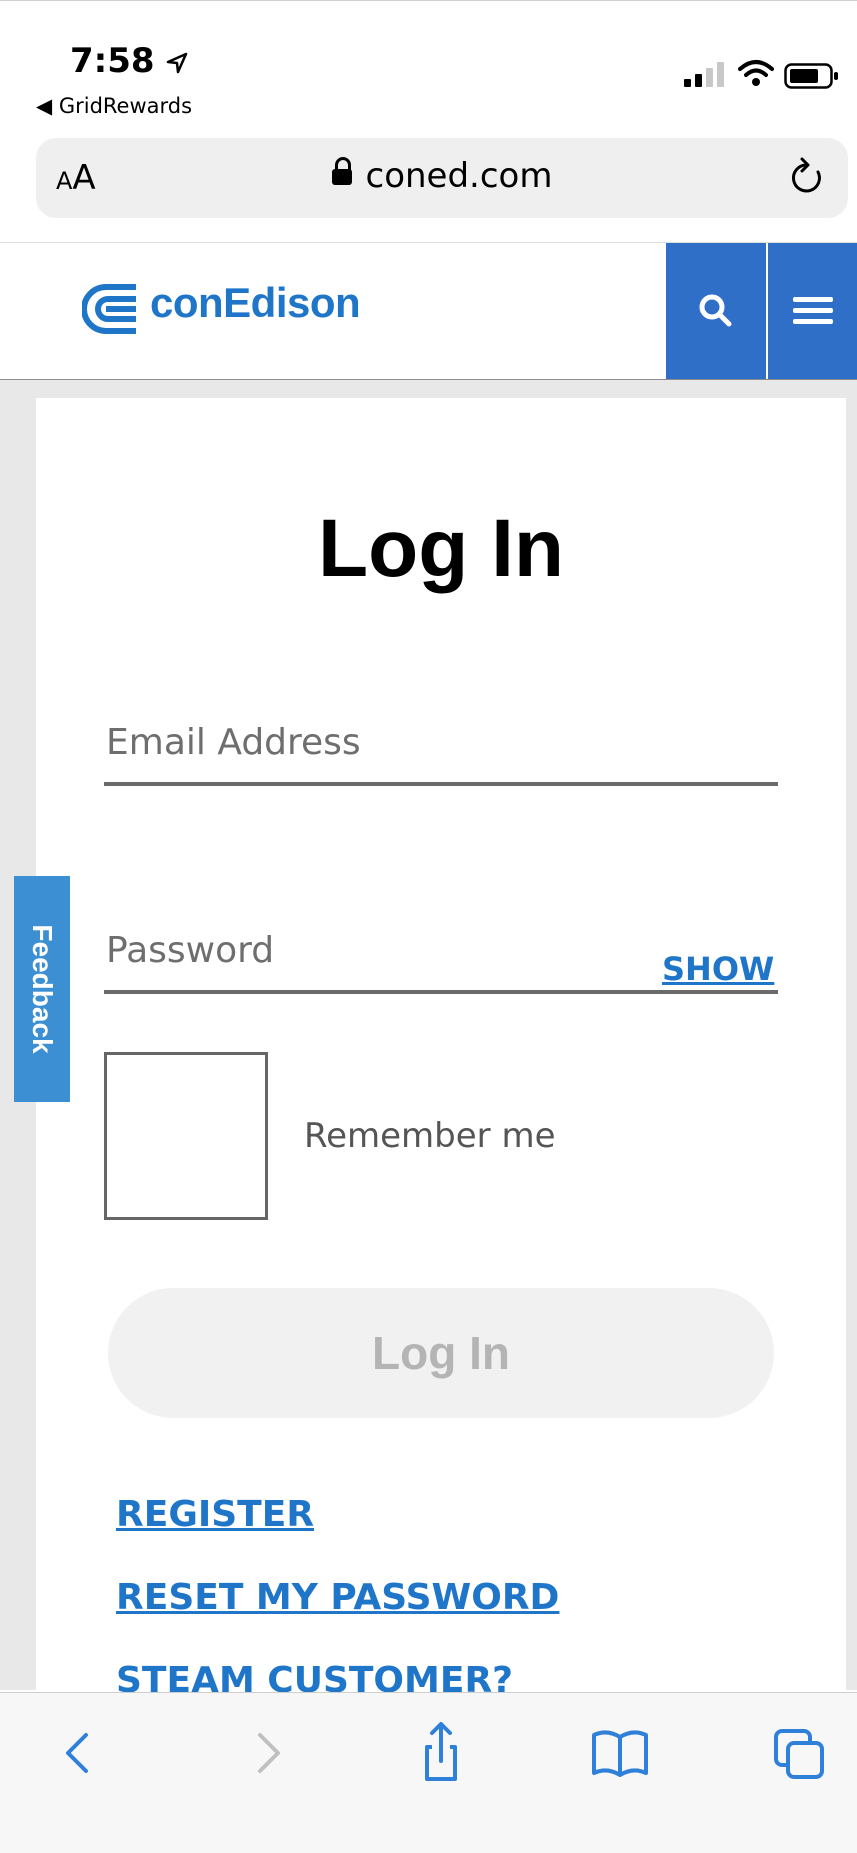 The height and width of the screenshot is (1853, 857). I want to click on back-to-app-link: ◀ GridRewards, so click(114, 106).